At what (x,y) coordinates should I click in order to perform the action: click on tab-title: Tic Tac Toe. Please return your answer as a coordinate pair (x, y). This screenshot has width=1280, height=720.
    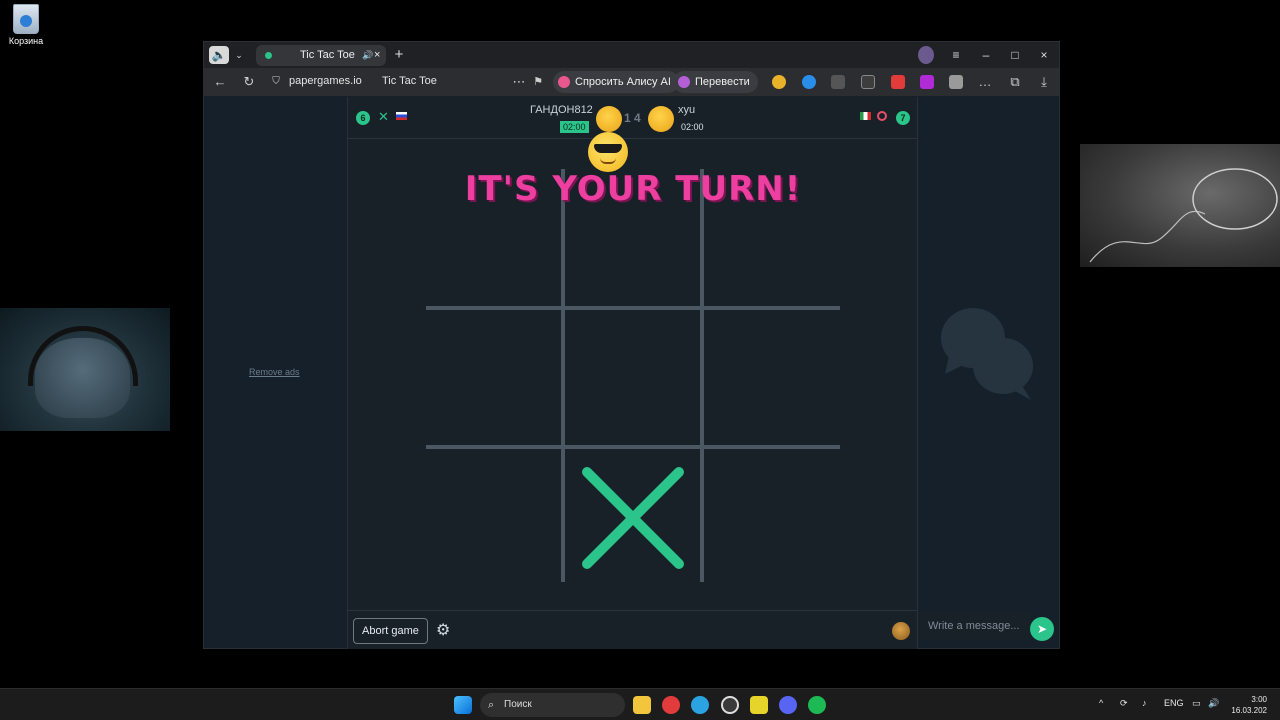
    Looking at the image, I should click on (327, 55).